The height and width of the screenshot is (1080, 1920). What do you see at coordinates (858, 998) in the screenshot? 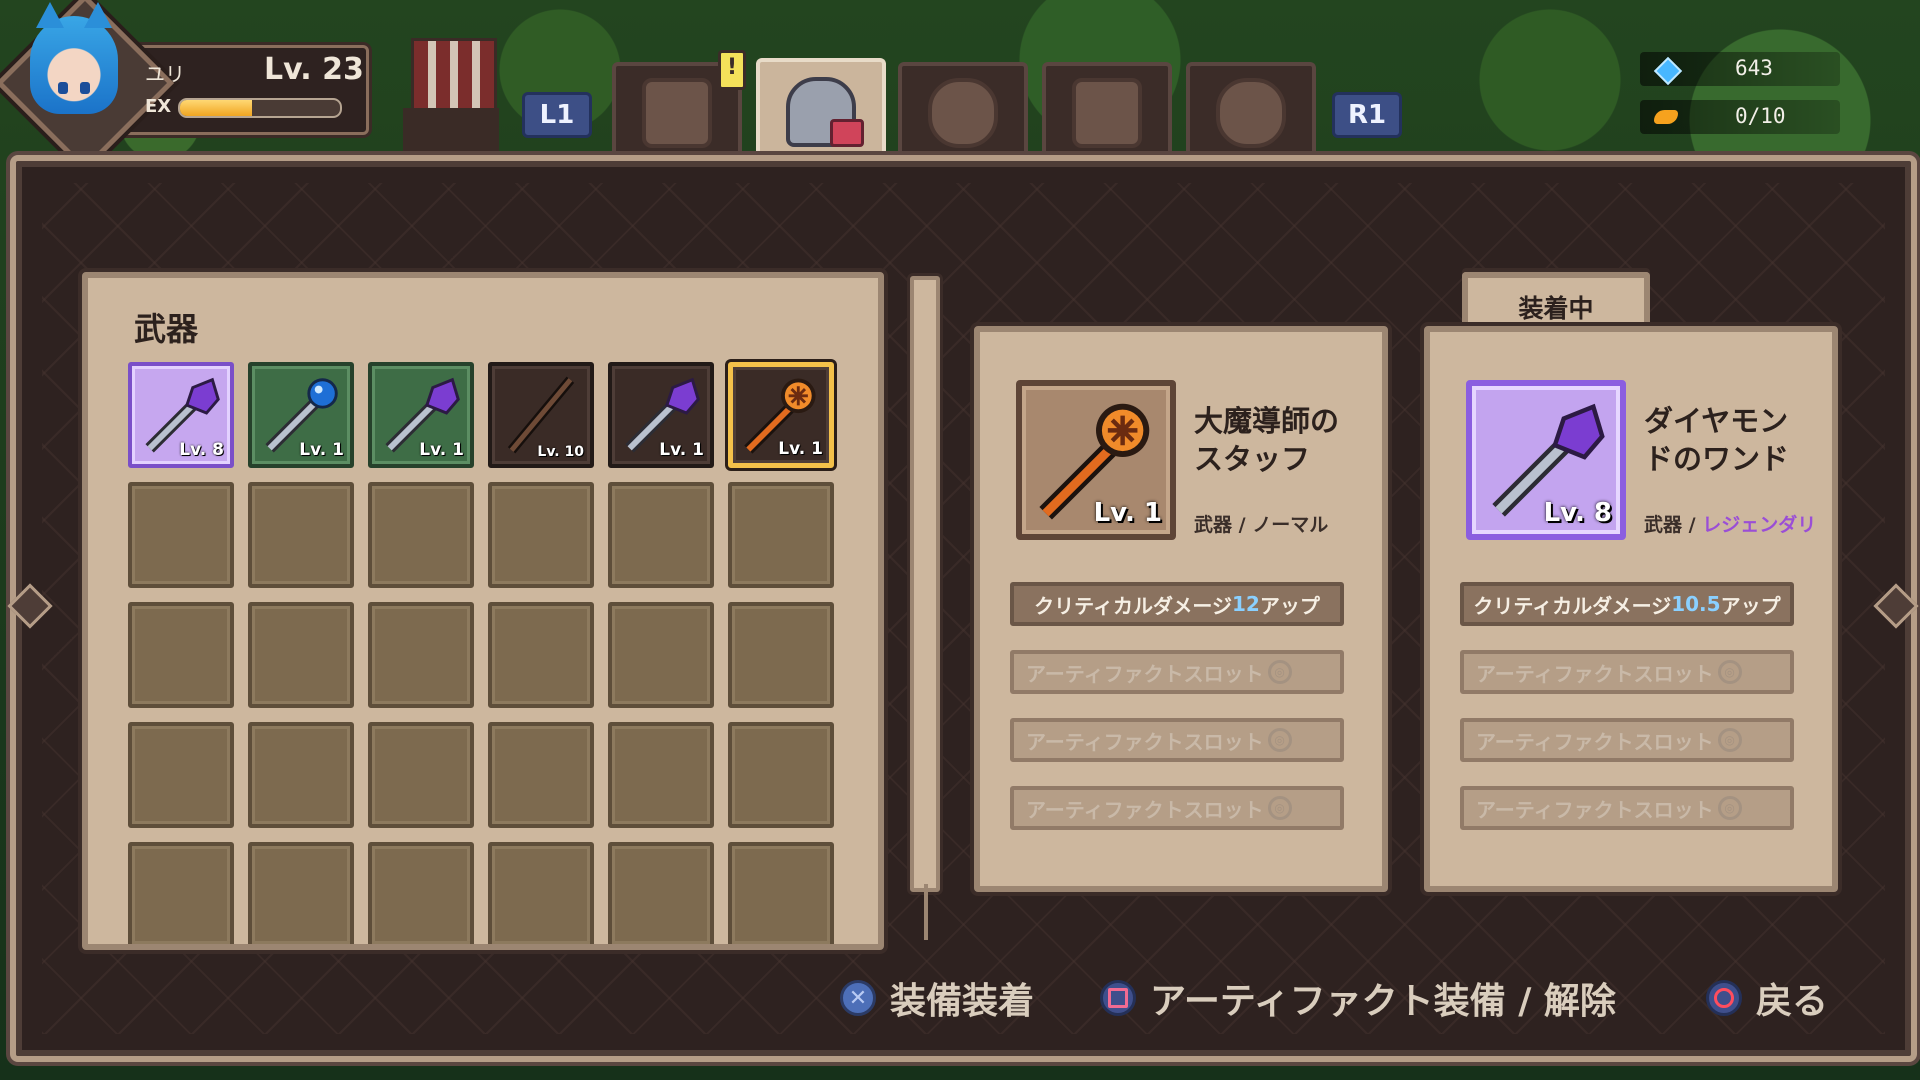
I see `cross-button-icon: ✕` at bounding box center [858, 998].